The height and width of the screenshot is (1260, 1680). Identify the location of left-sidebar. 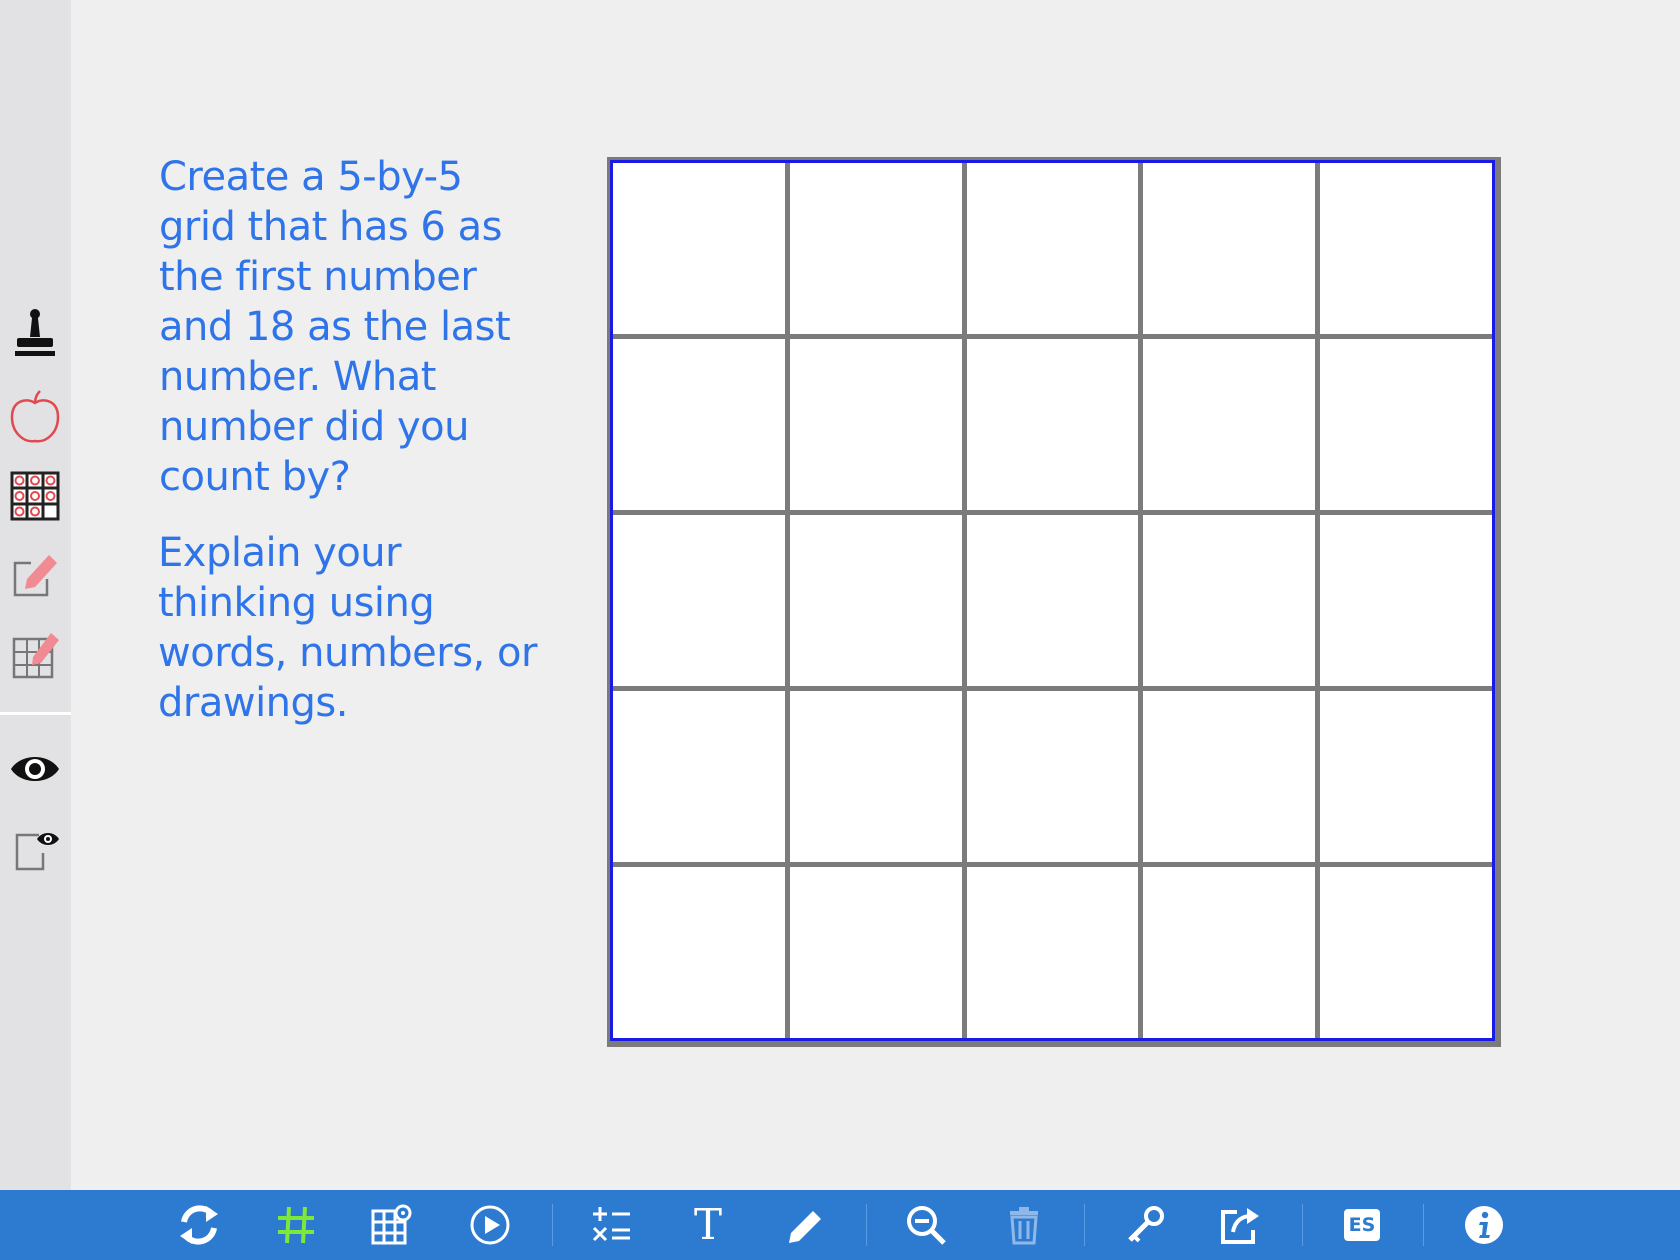
(35, 595).